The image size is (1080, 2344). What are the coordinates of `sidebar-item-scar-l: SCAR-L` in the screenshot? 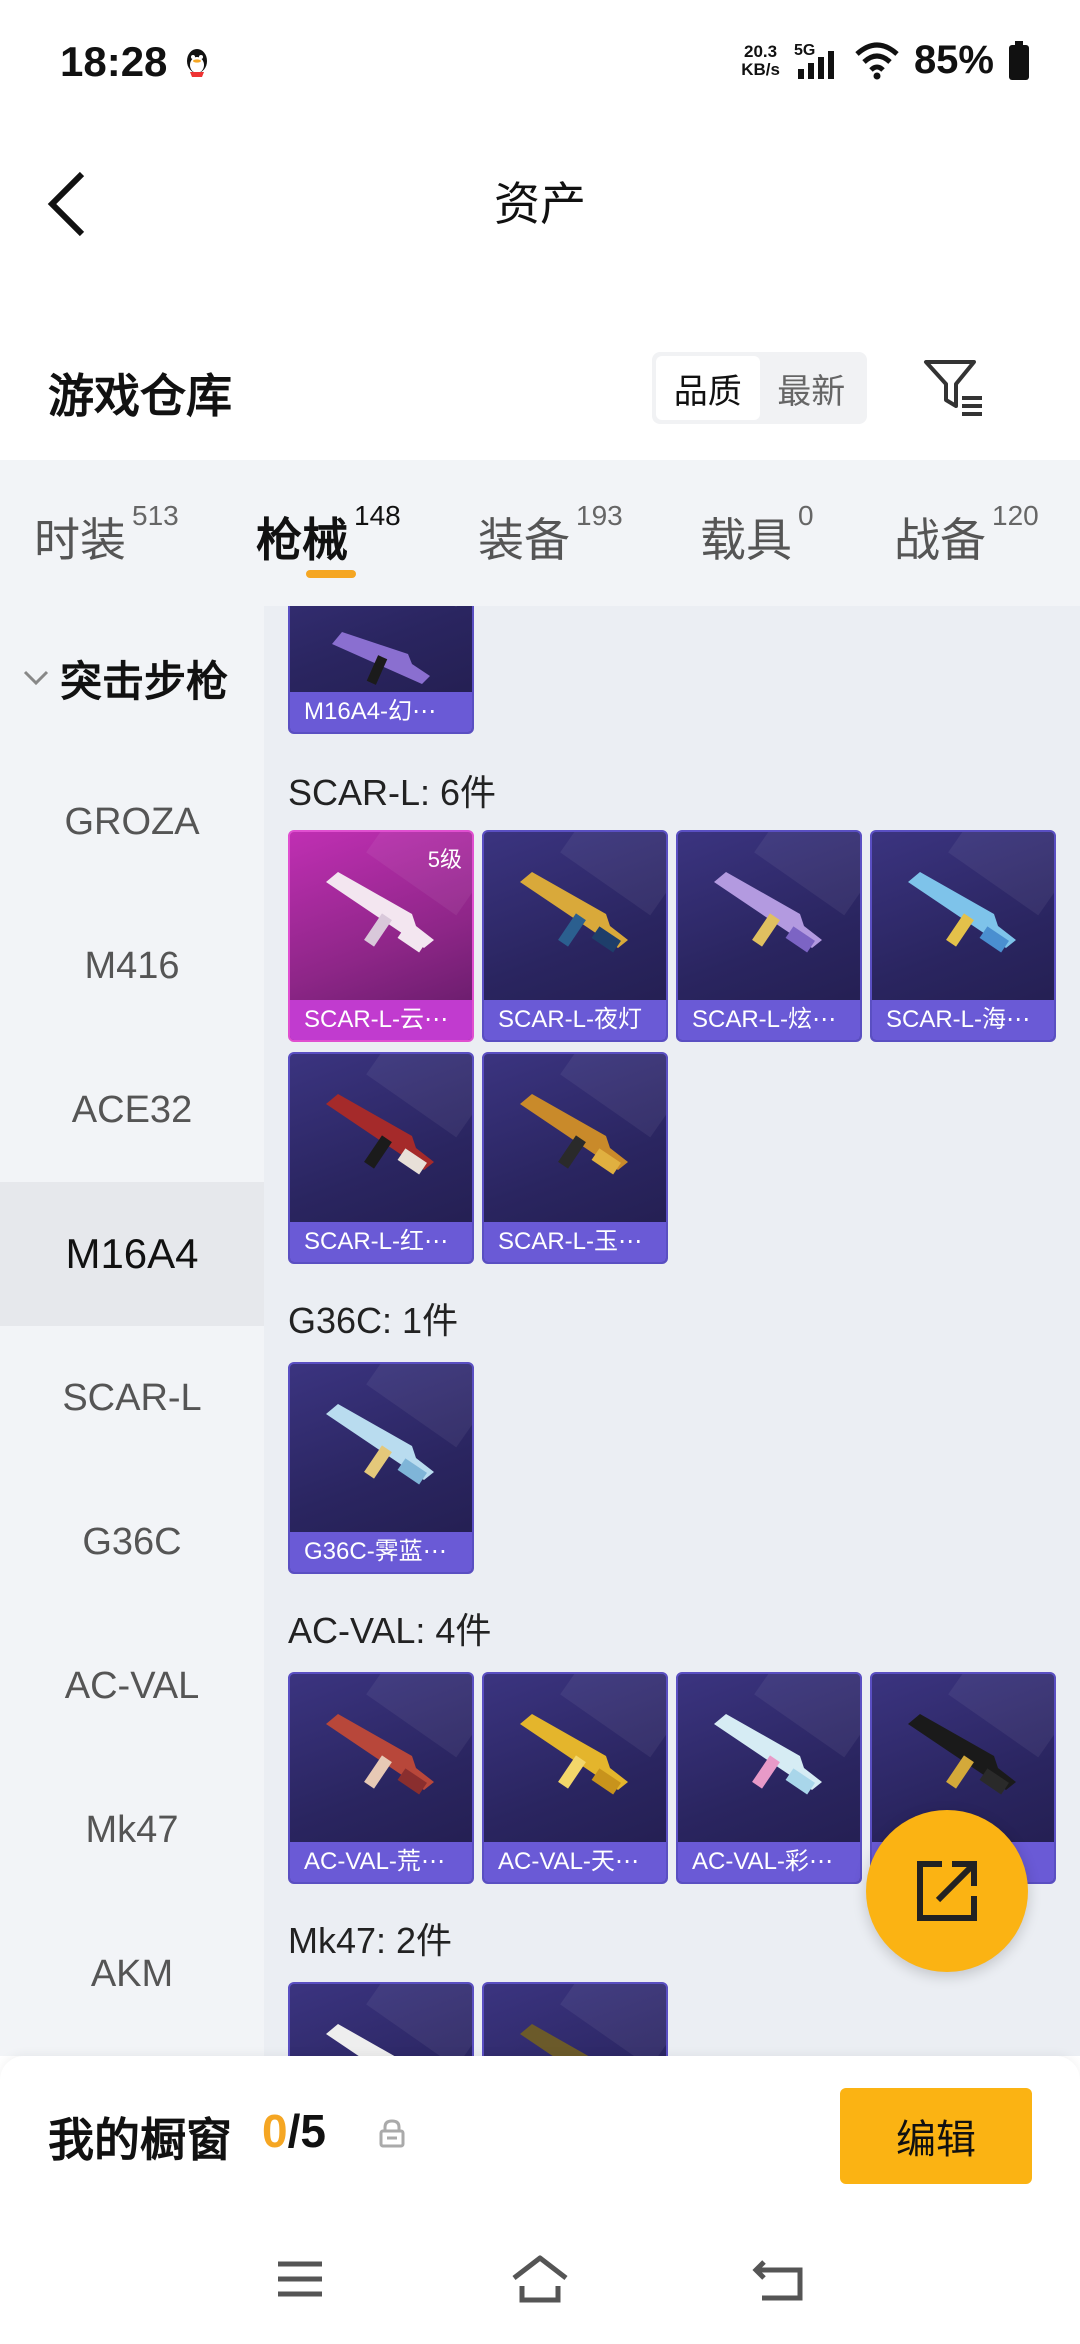 It's located at (132, 1398).